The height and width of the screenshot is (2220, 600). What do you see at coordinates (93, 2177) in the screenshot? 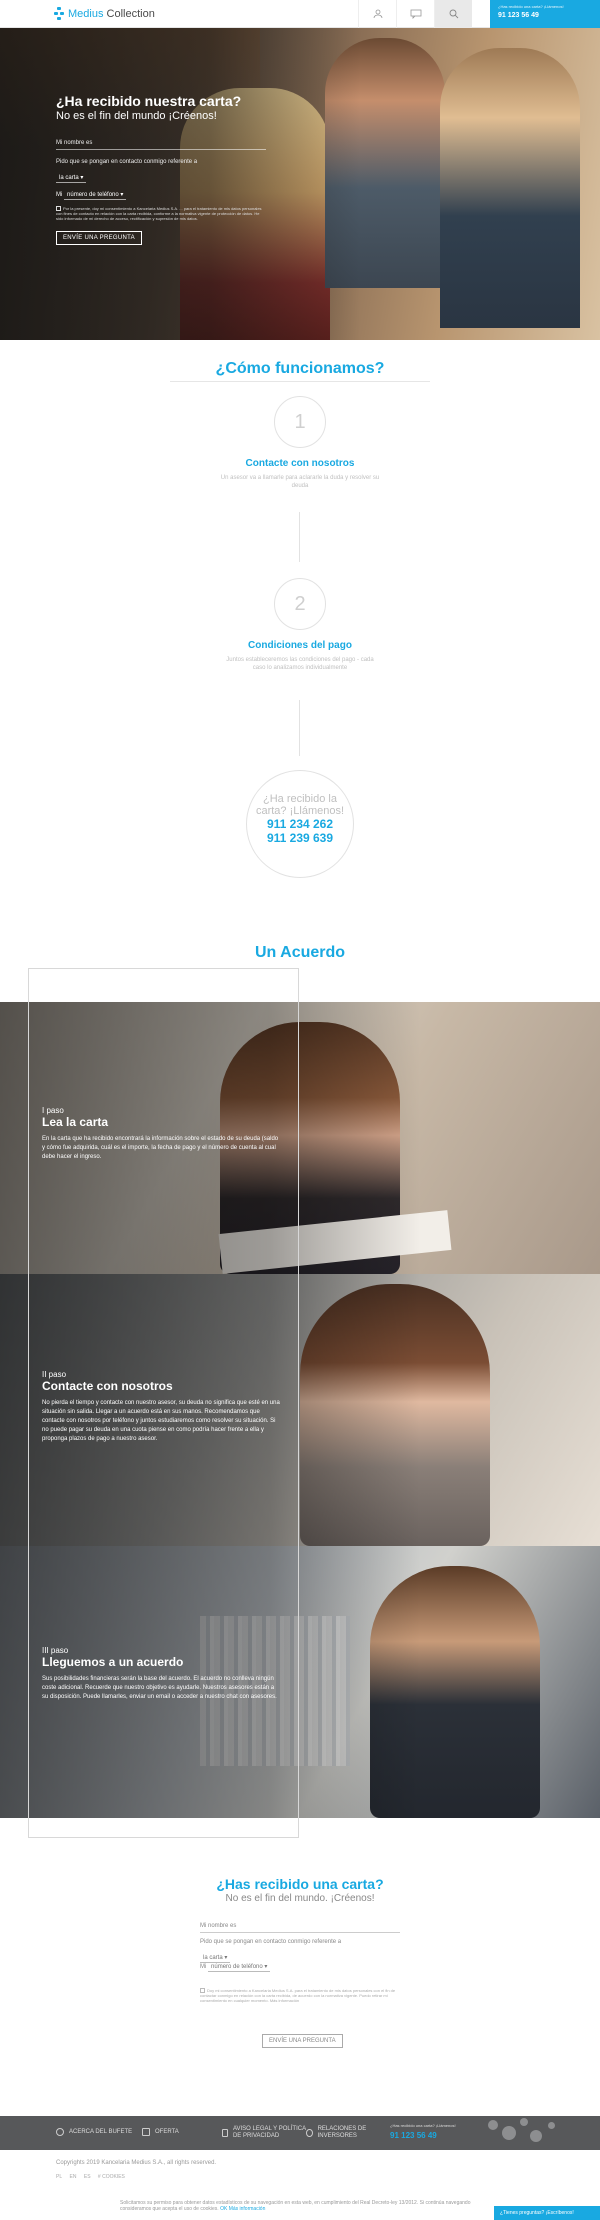
I see `language-switcher: PL EN ES # COOKIES` at bounding box center [93, 2177].